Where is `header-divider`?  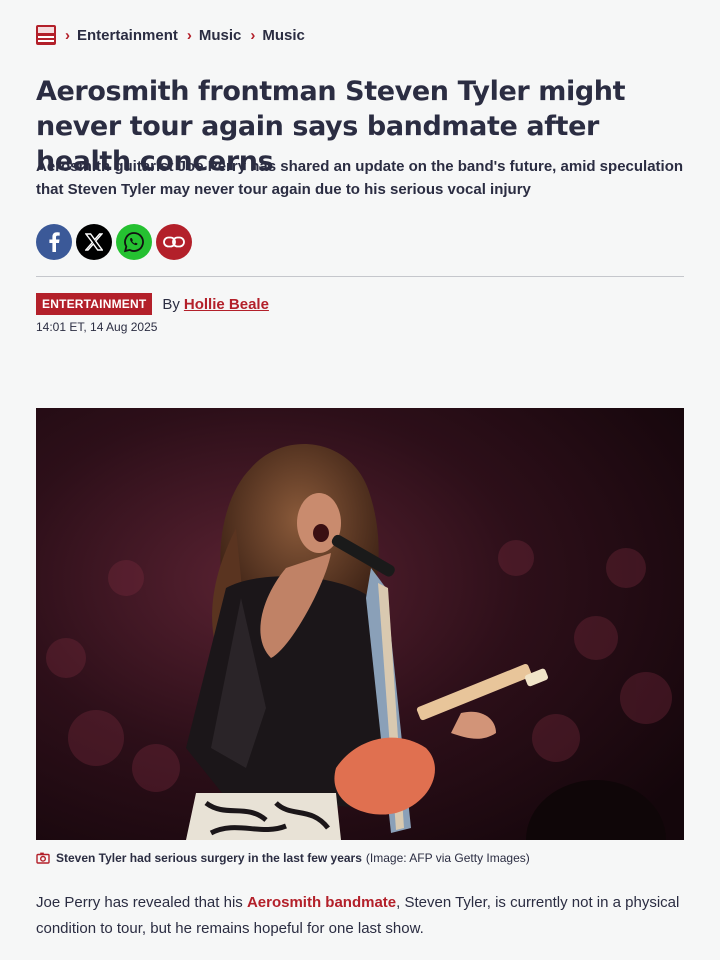
header-divider is located at coordinates (360, 276).